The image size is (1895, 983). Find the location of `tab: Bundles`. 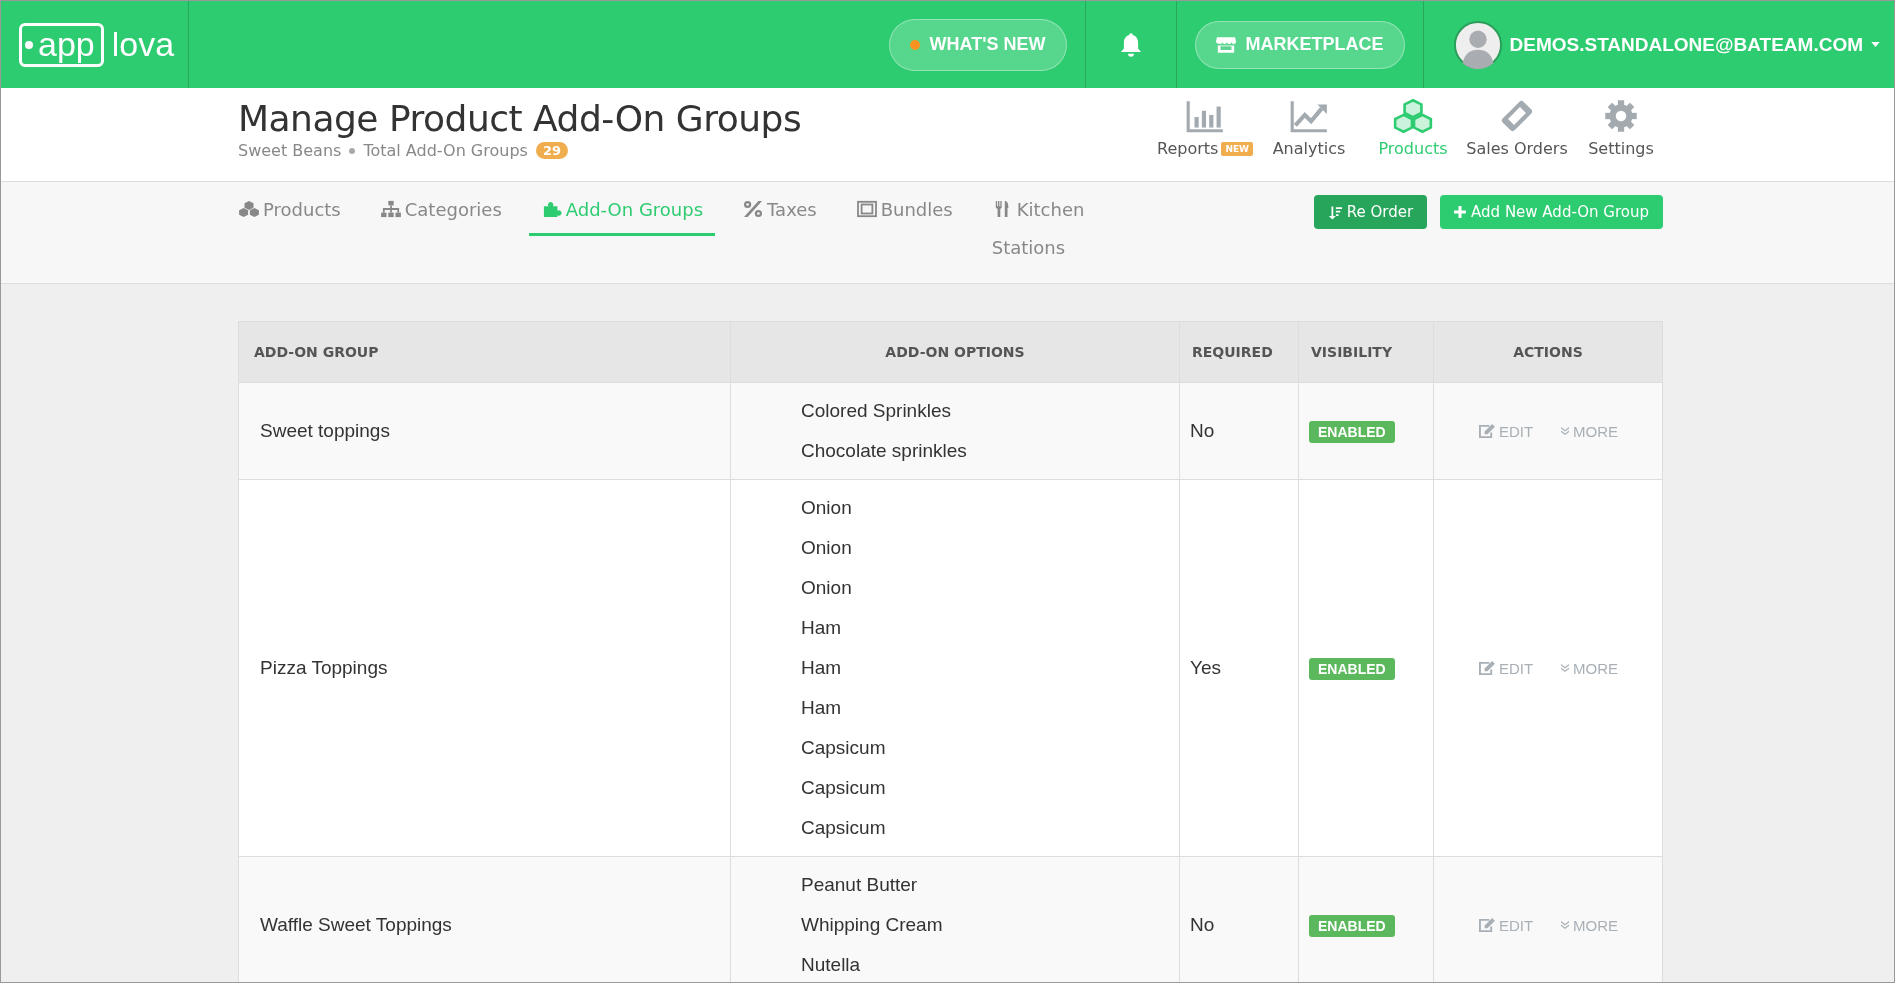

tab: Bundles is located at coordinates (904, 213).